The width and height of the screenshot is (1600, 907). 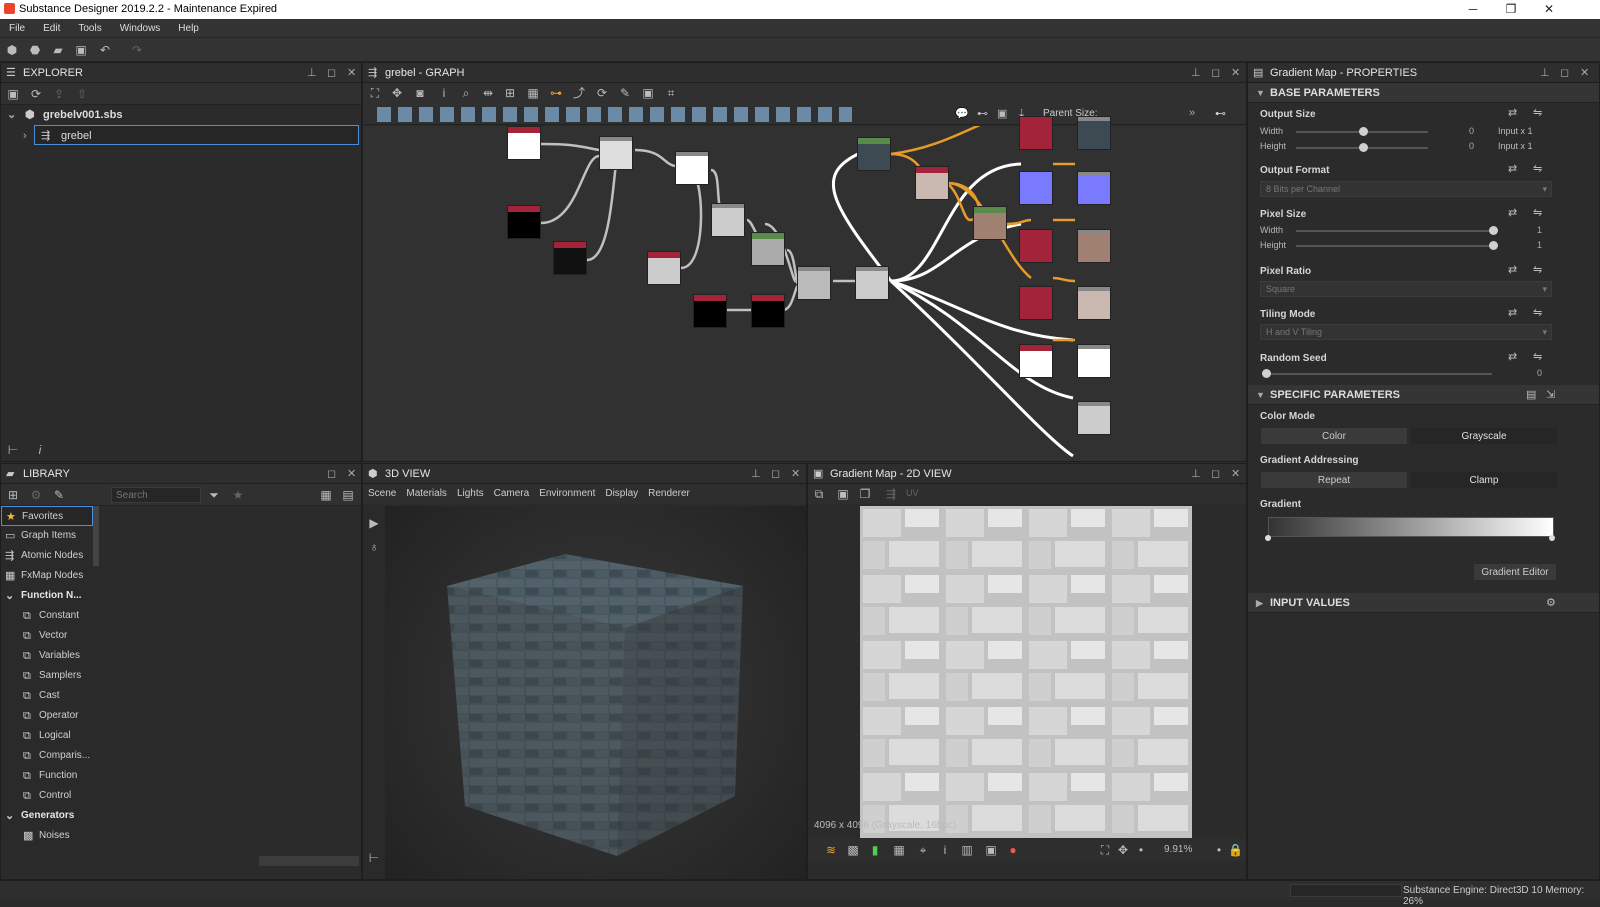 What do you see at coordinates (843, 494) in the screenshot?
I see `save-image-icon: ▣` at bounding box center [843, 494].